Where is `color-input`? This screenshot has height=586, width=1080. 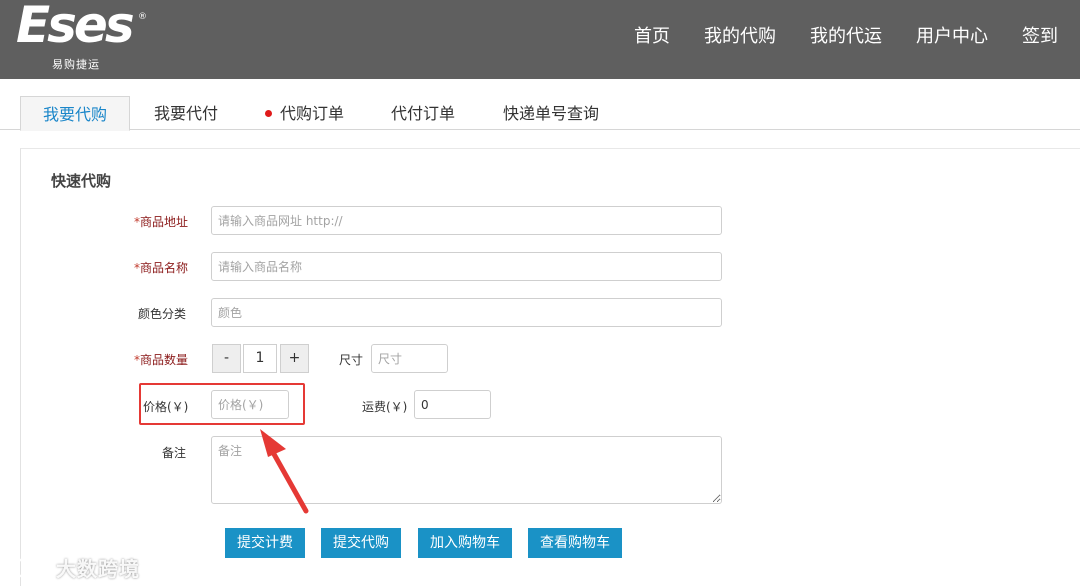 color-input is located at coordinates (466, 312).